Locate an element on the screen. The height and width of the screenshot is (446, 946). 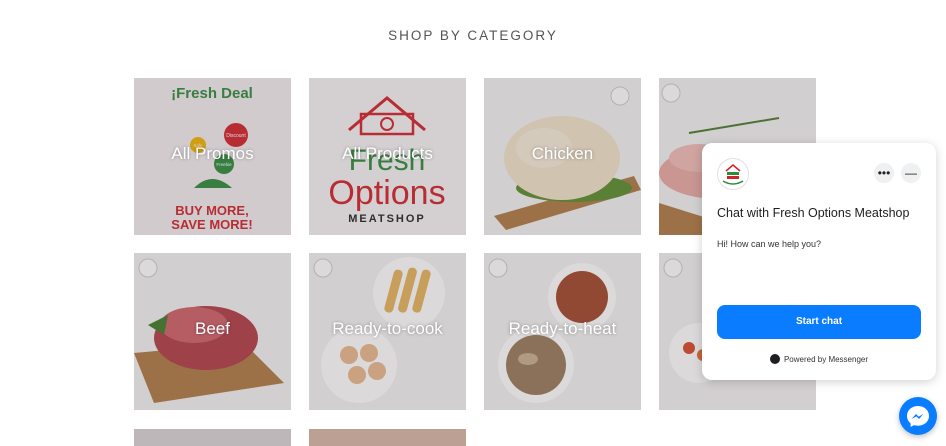
category-tile-ready-to-heat: Ready-to-heat is located at coordinates (562, 331).